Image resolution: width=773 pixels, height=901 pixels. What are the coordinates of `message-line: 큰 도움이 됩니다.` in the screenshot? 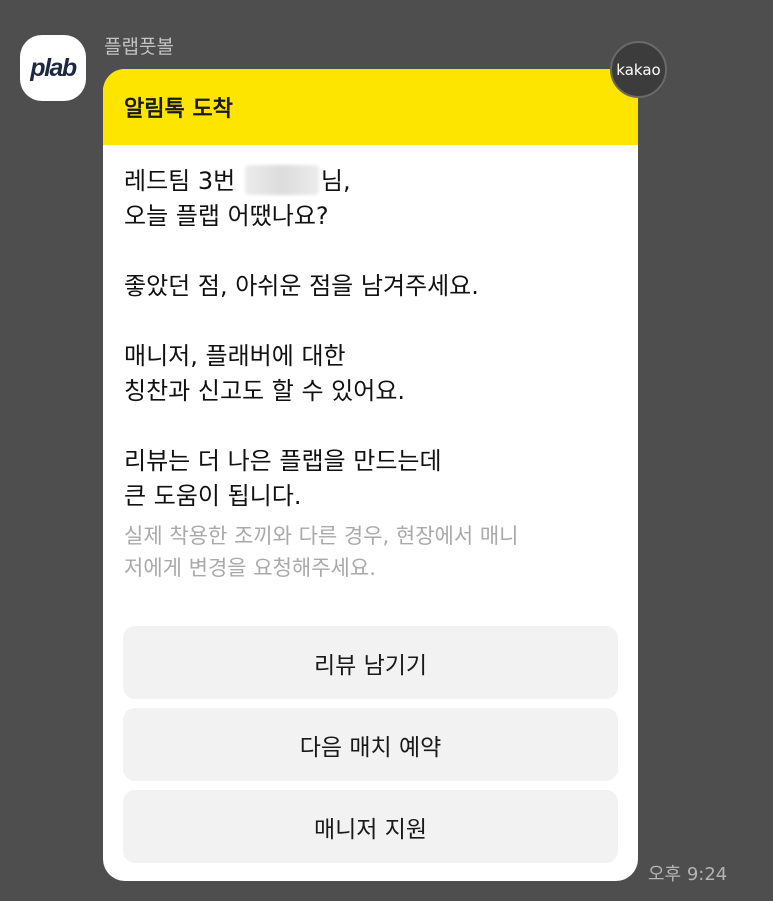 It's located at (213, 496).